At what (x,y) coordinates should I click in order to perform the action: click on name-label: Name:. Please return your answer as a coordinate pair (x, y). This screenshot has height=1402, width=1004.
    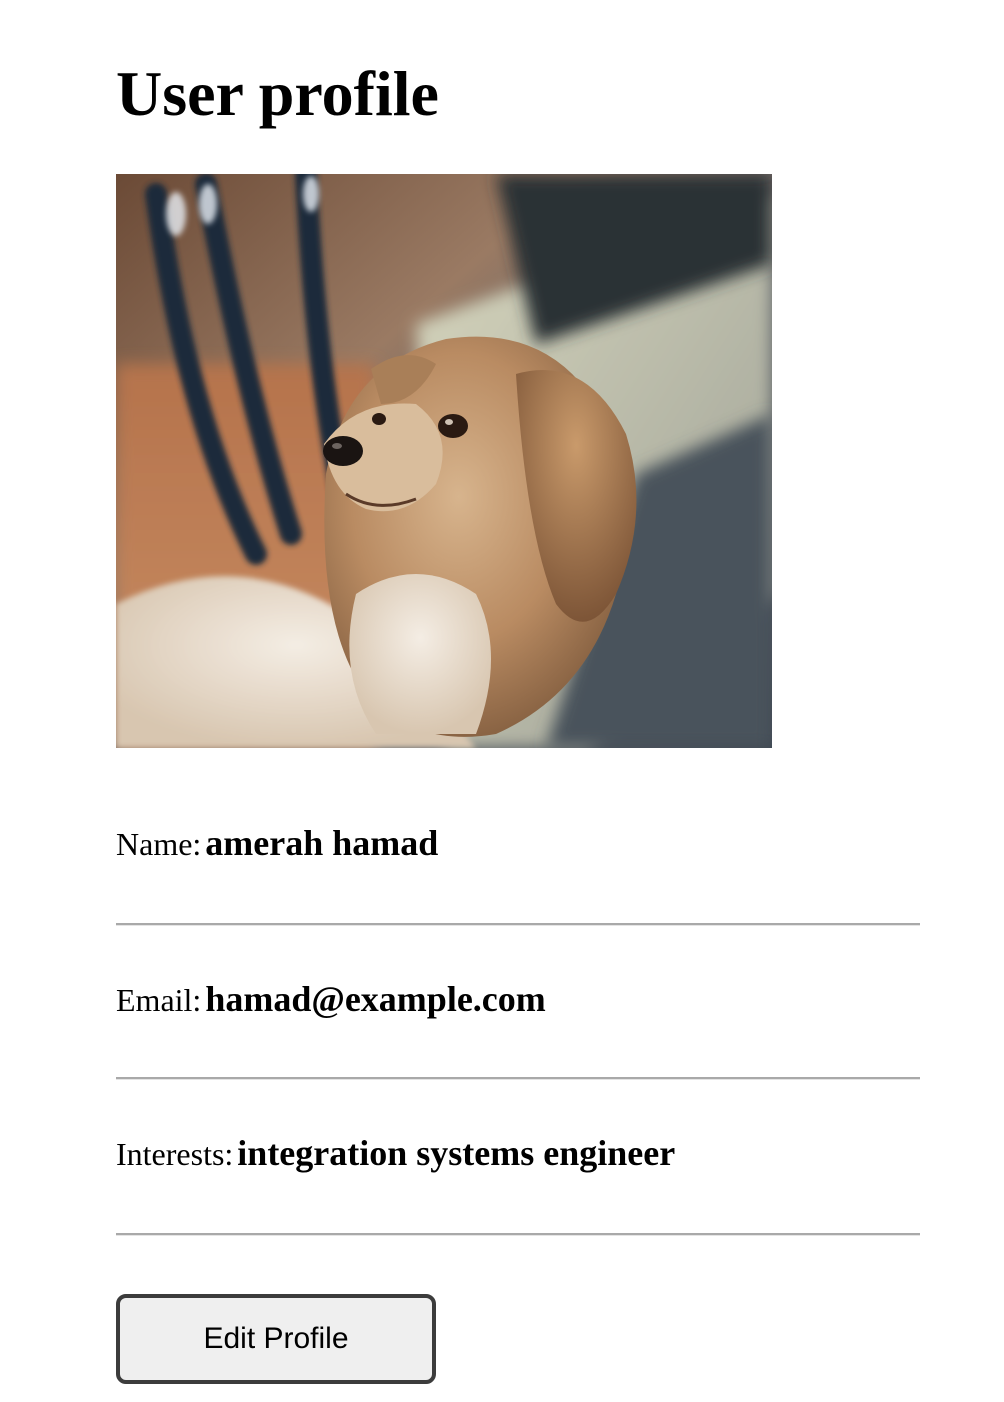
    Looking at the image, I should click on (159, 844).